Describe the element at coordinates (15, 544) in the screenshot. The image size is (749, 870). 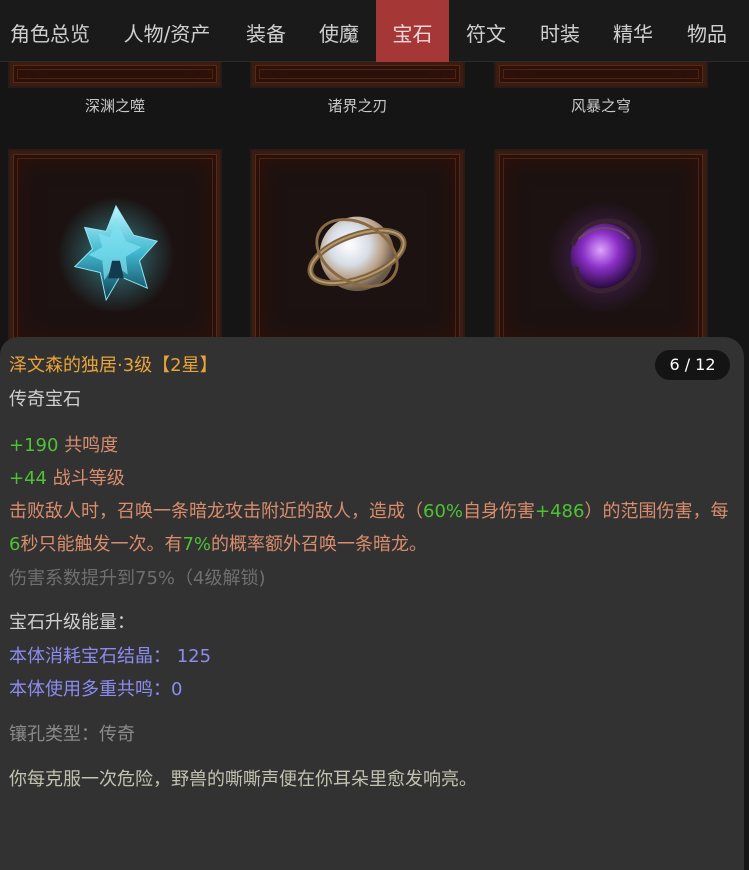
I see `effect-value-3: 6` at that location.